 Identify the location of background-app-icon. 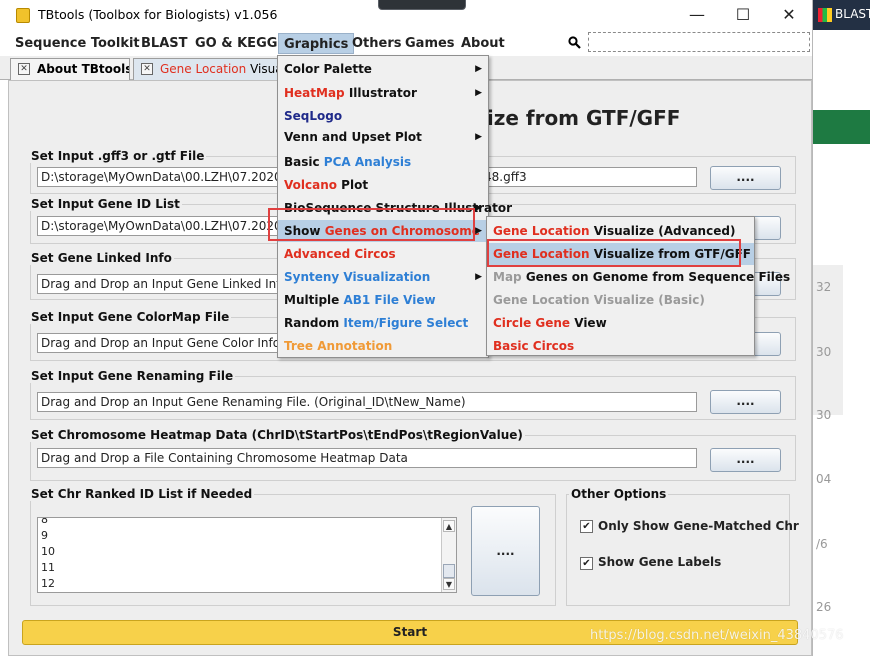
(825, 15).